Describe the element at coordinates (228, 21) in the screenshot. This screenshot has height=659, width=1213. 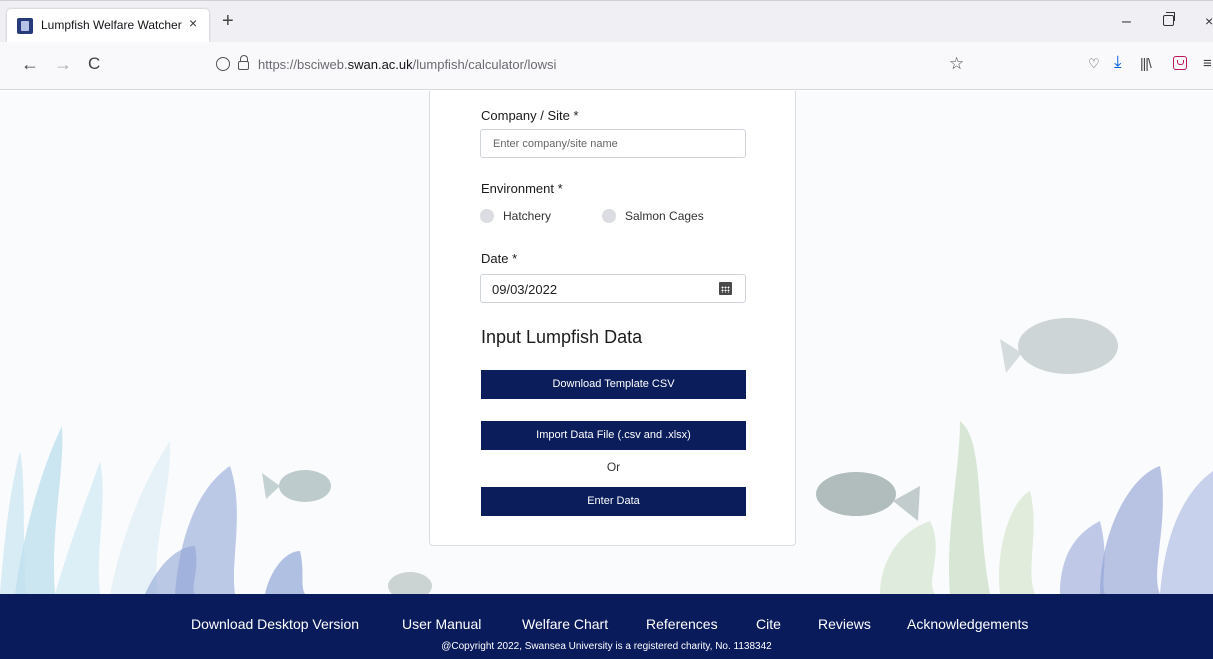
I see `new-tab-icon: +` at that location.